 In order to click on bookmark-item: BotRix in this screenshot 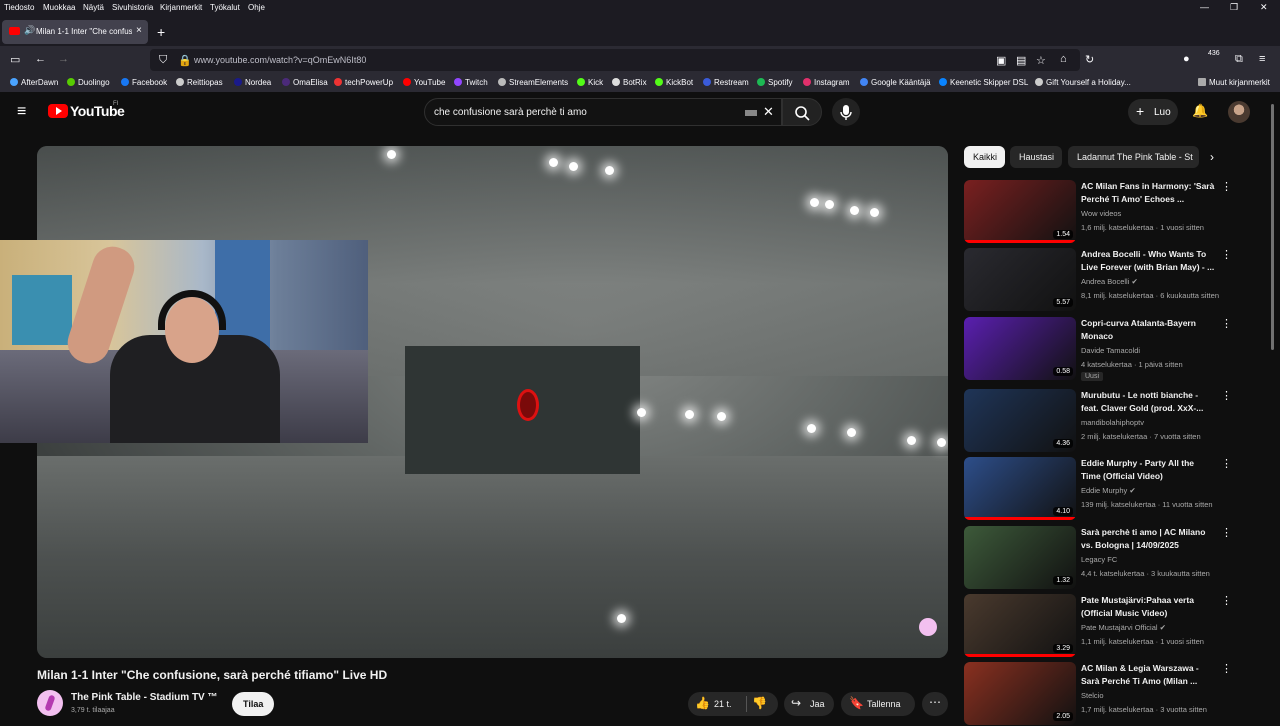, I will do `click(629, 82)`.